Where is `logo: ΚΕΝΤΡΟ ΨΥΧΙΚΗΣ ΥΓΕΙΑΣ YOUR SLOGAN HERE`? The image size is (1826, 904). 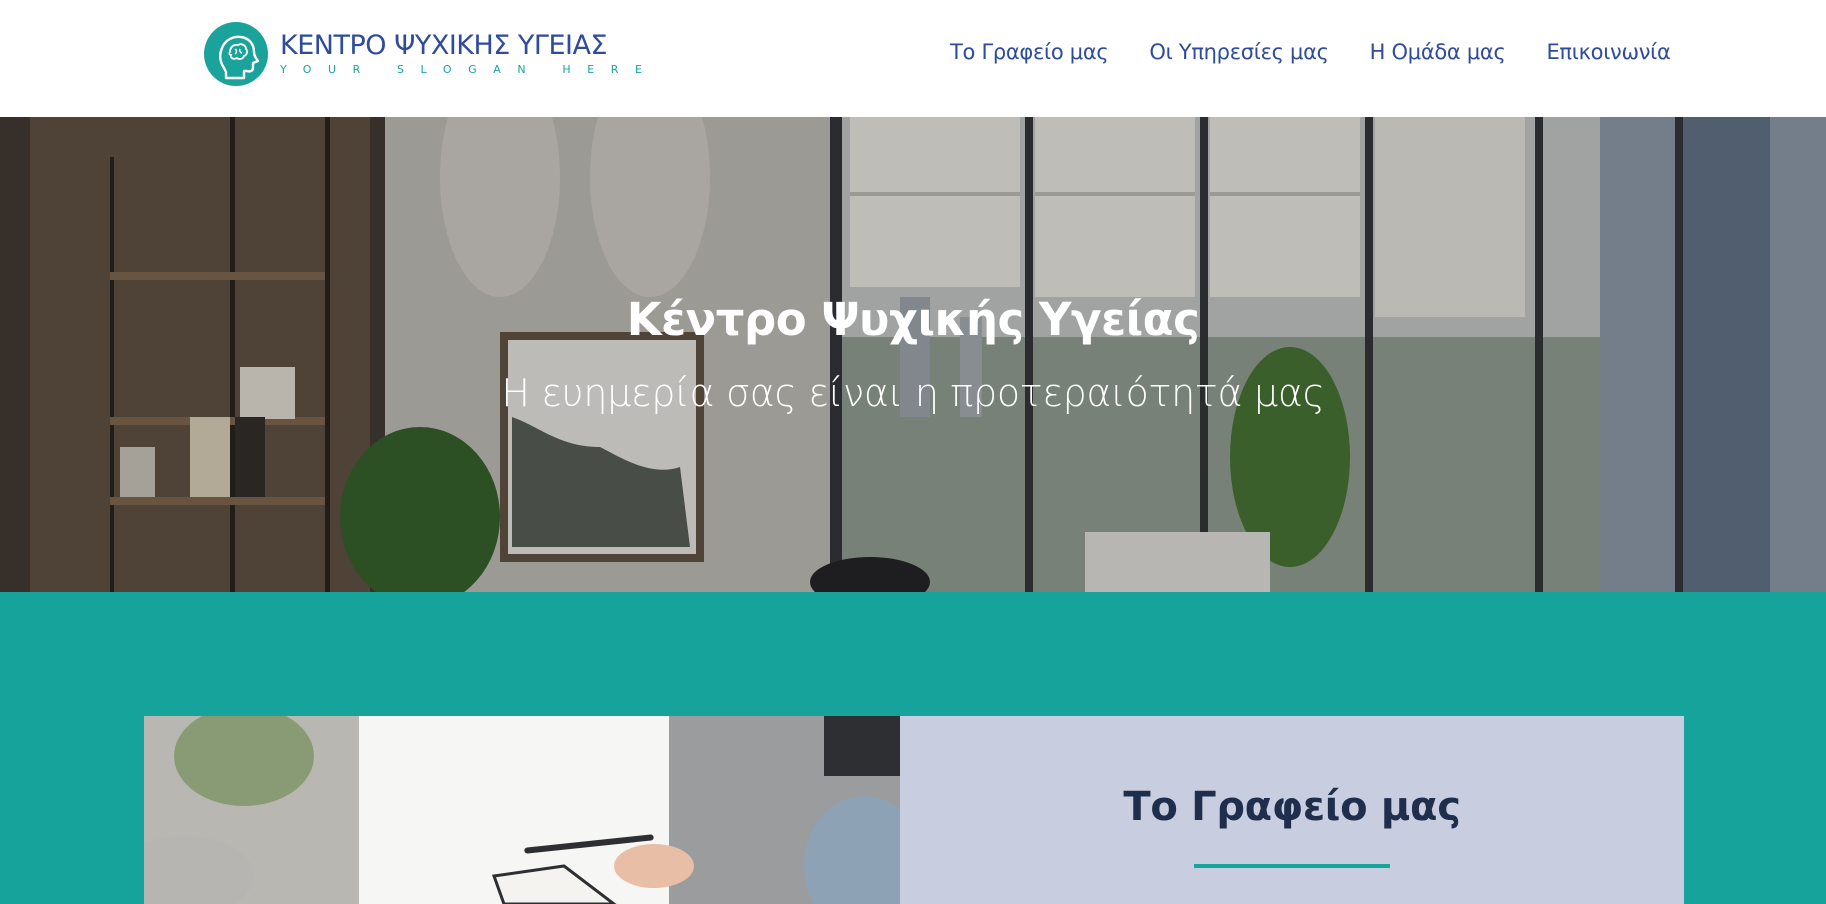 logo: ΚΕΝΤΡΟ ΨΥΧΙΚΗΣ ΥΓΕΙΑΣ YOUR SLOGAN HERE is located at coordinates (431, 54).